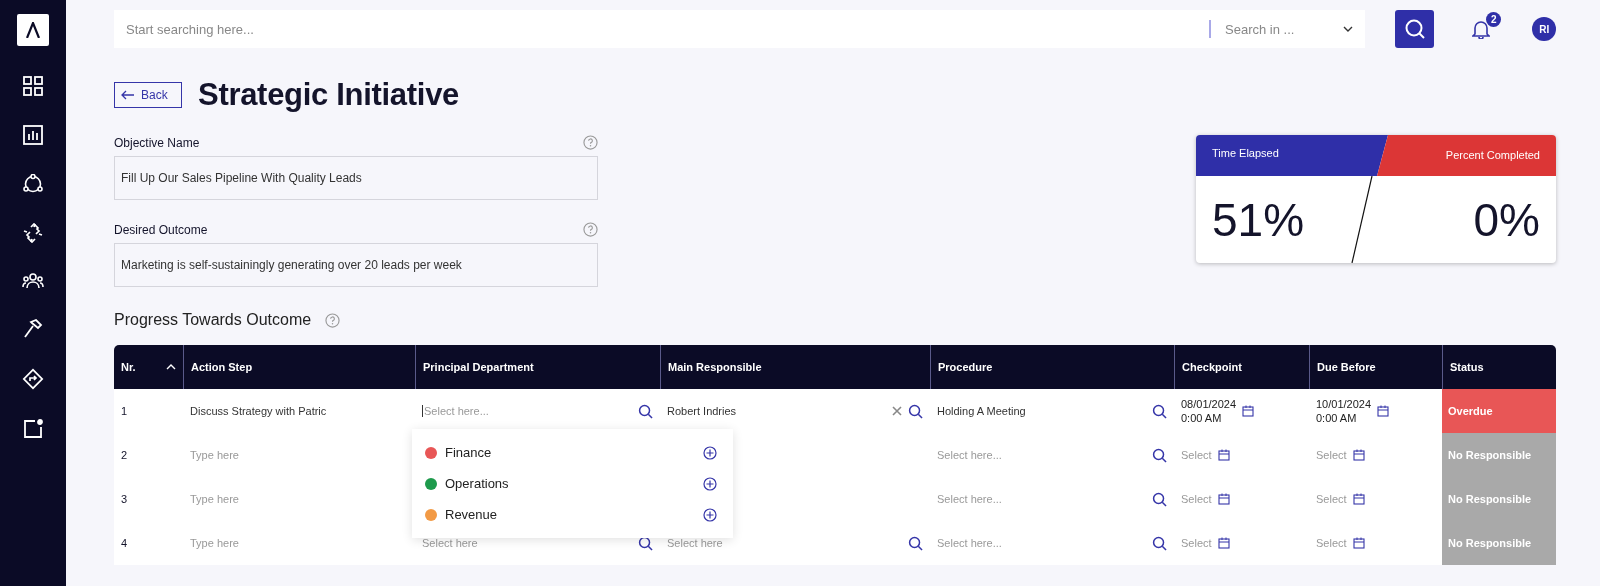 The height and width of the screenshot is (586, 1600). What do you see at coordinates (33, 184) in the screenshot?
I see `nodes-circle-icon` at bounding box center [33, 184].